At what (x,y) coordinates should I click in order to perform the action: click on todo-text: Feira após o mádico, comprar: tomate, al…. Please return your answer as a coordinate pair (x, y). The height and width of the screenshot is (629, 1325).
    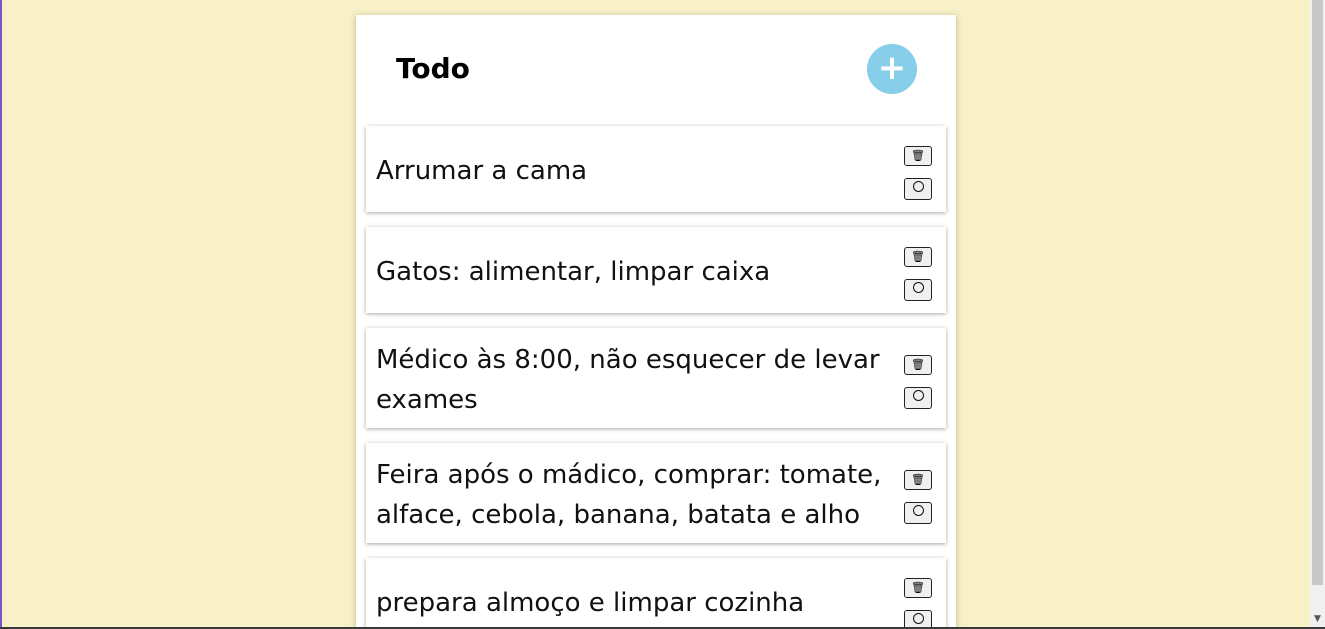
    Looking at the image, I should click on (629, 495).